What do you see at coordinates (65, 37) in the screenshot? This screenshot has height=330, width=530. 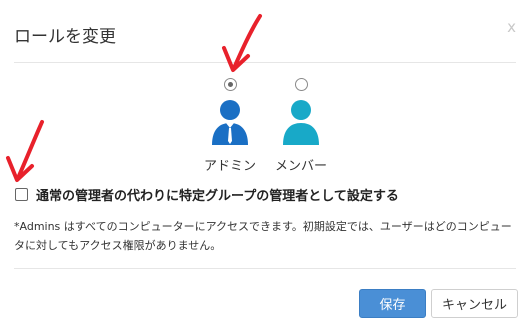 I see `dialog-title: ロールを変更` at bounding box center [65, 37].